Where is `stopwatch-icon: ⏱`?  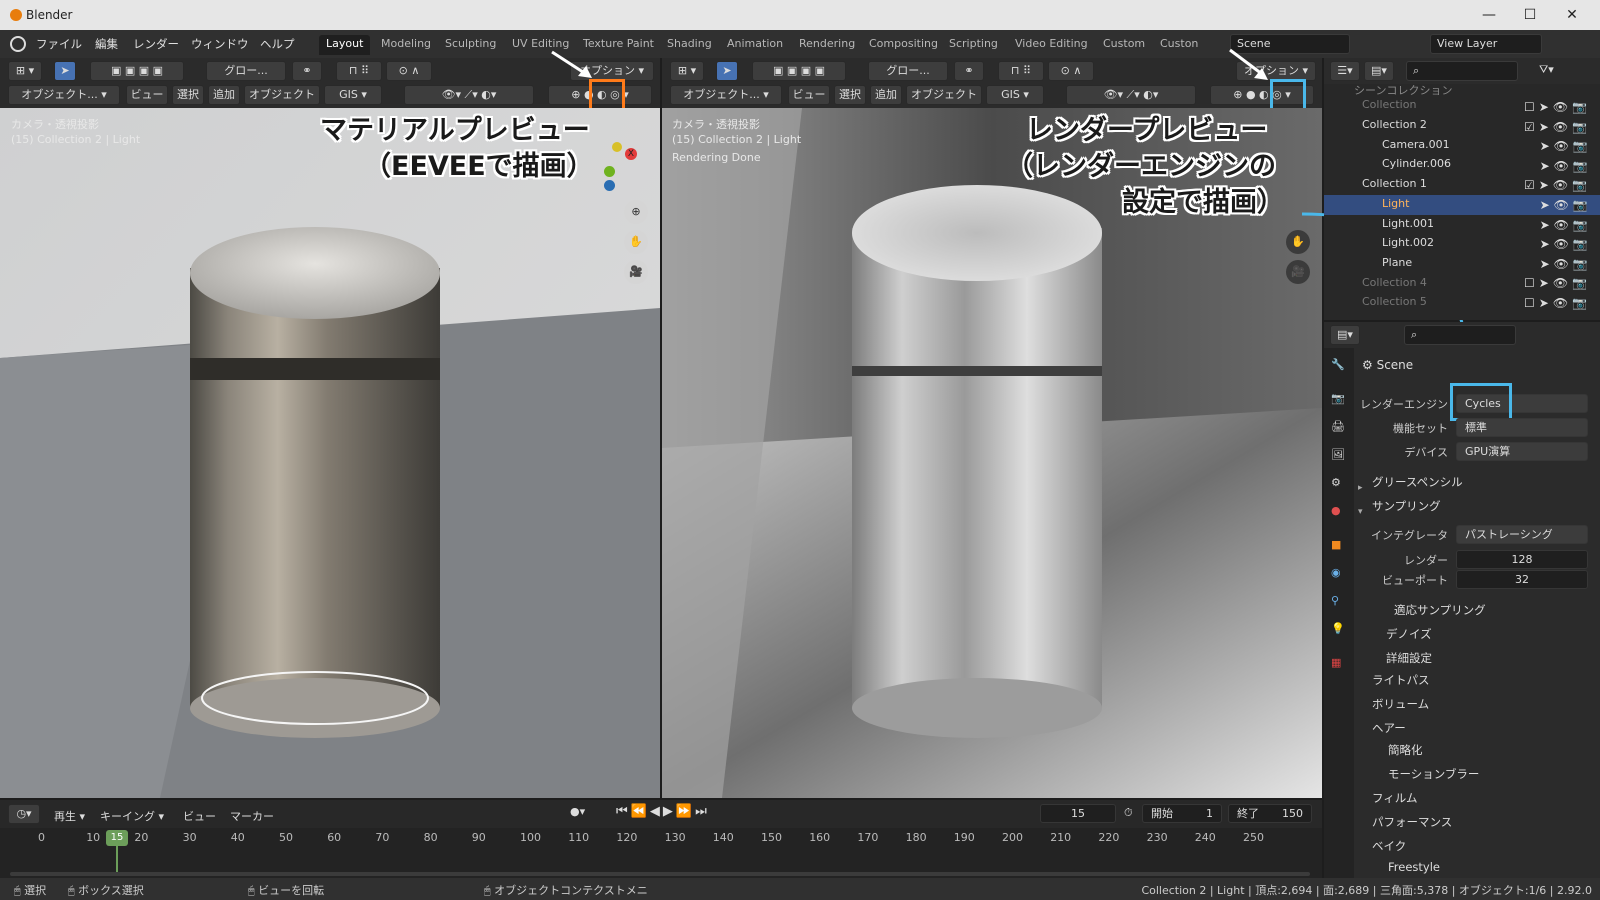
stopwatch-icon: ⏱ is located at coordinates (1128, 813).